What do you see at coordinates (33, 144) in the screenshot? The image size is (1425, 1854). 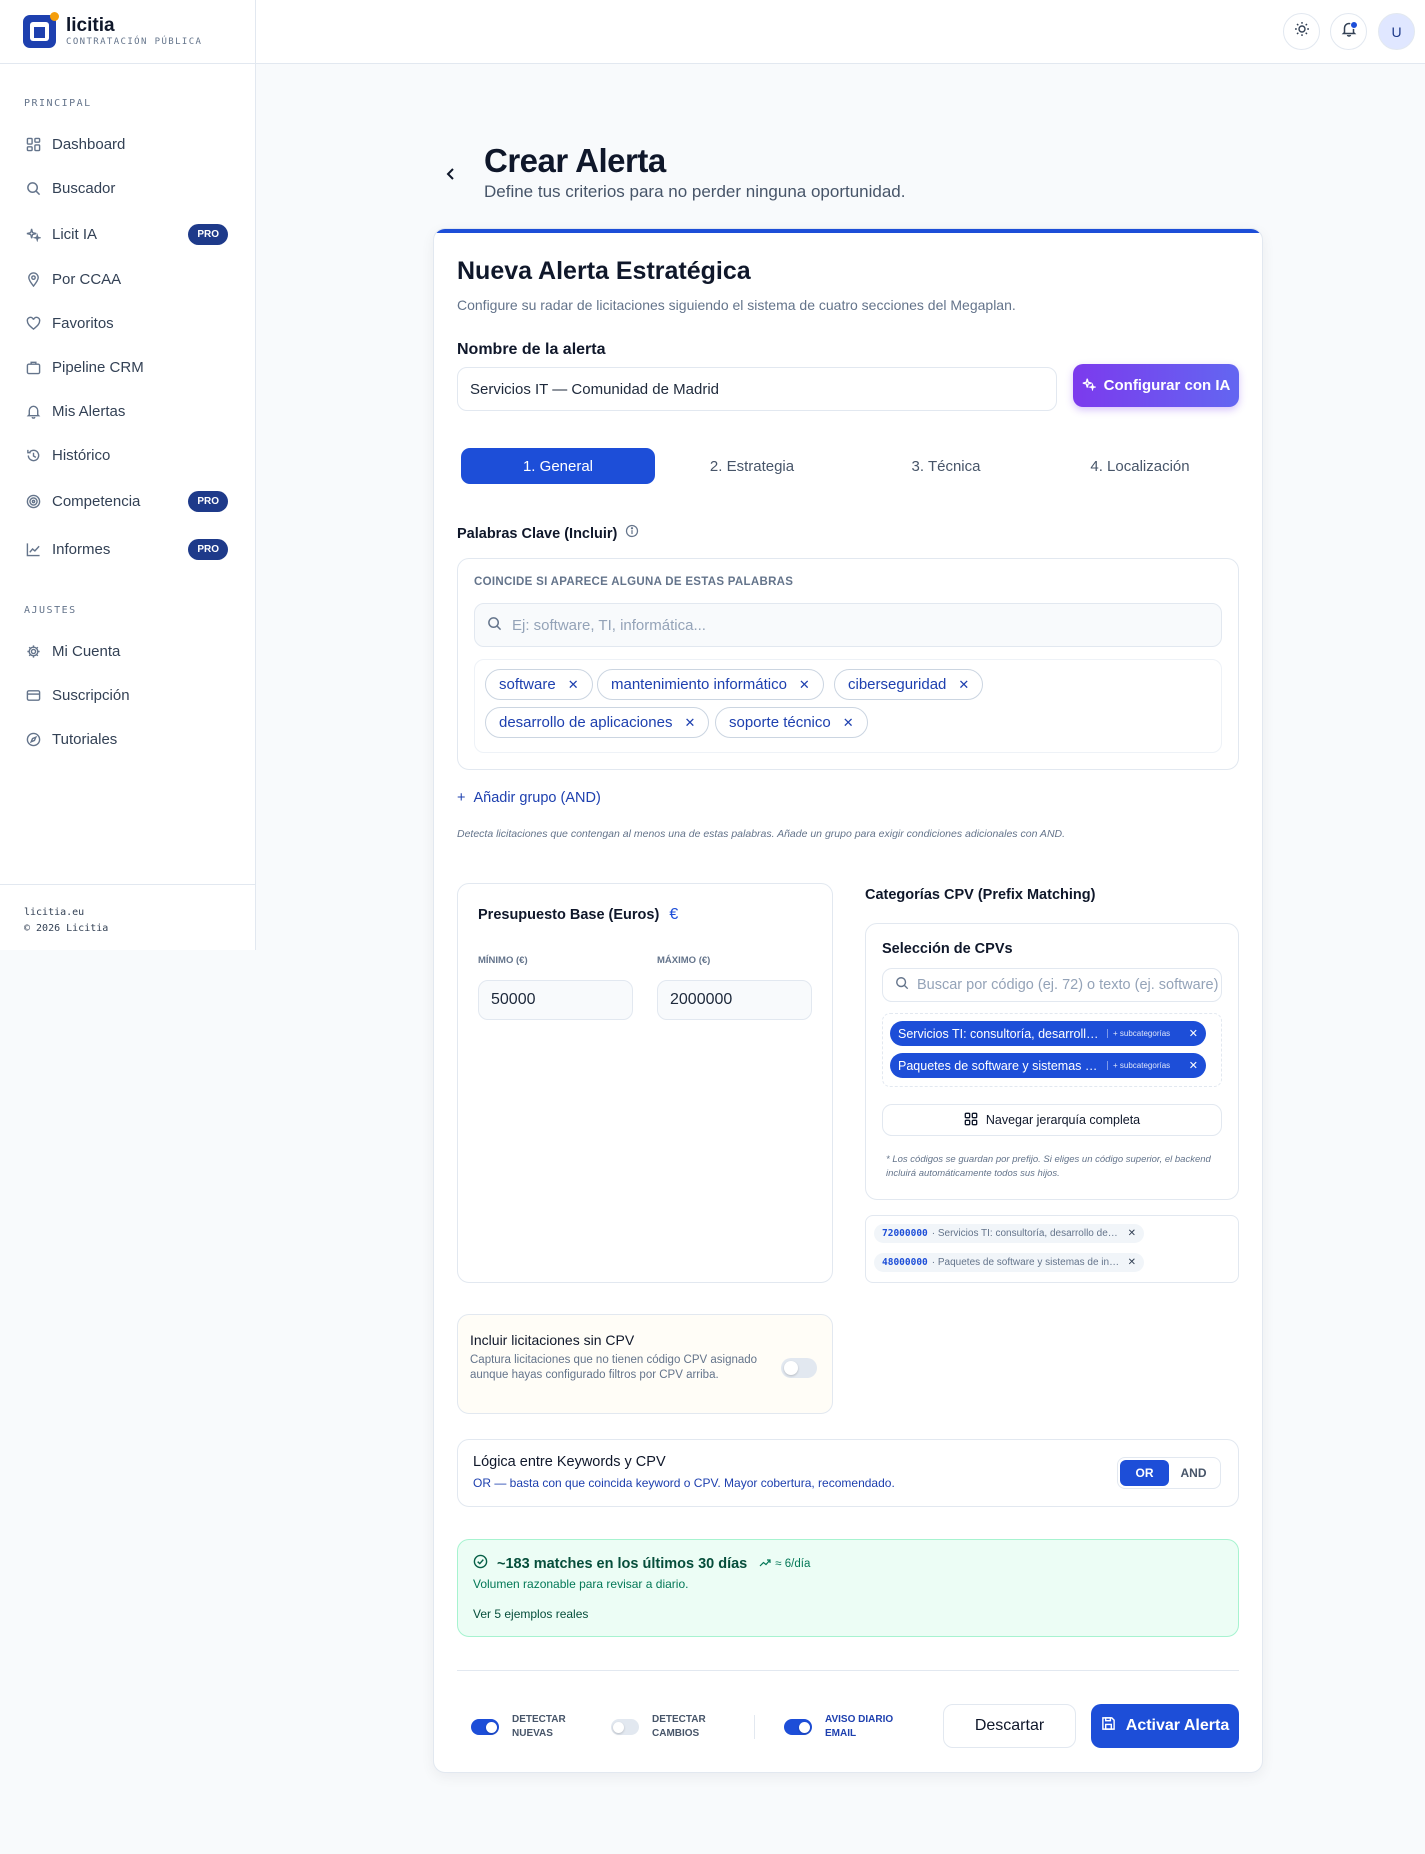 I see `dashboard-icon` at bounding box center [33, 144].